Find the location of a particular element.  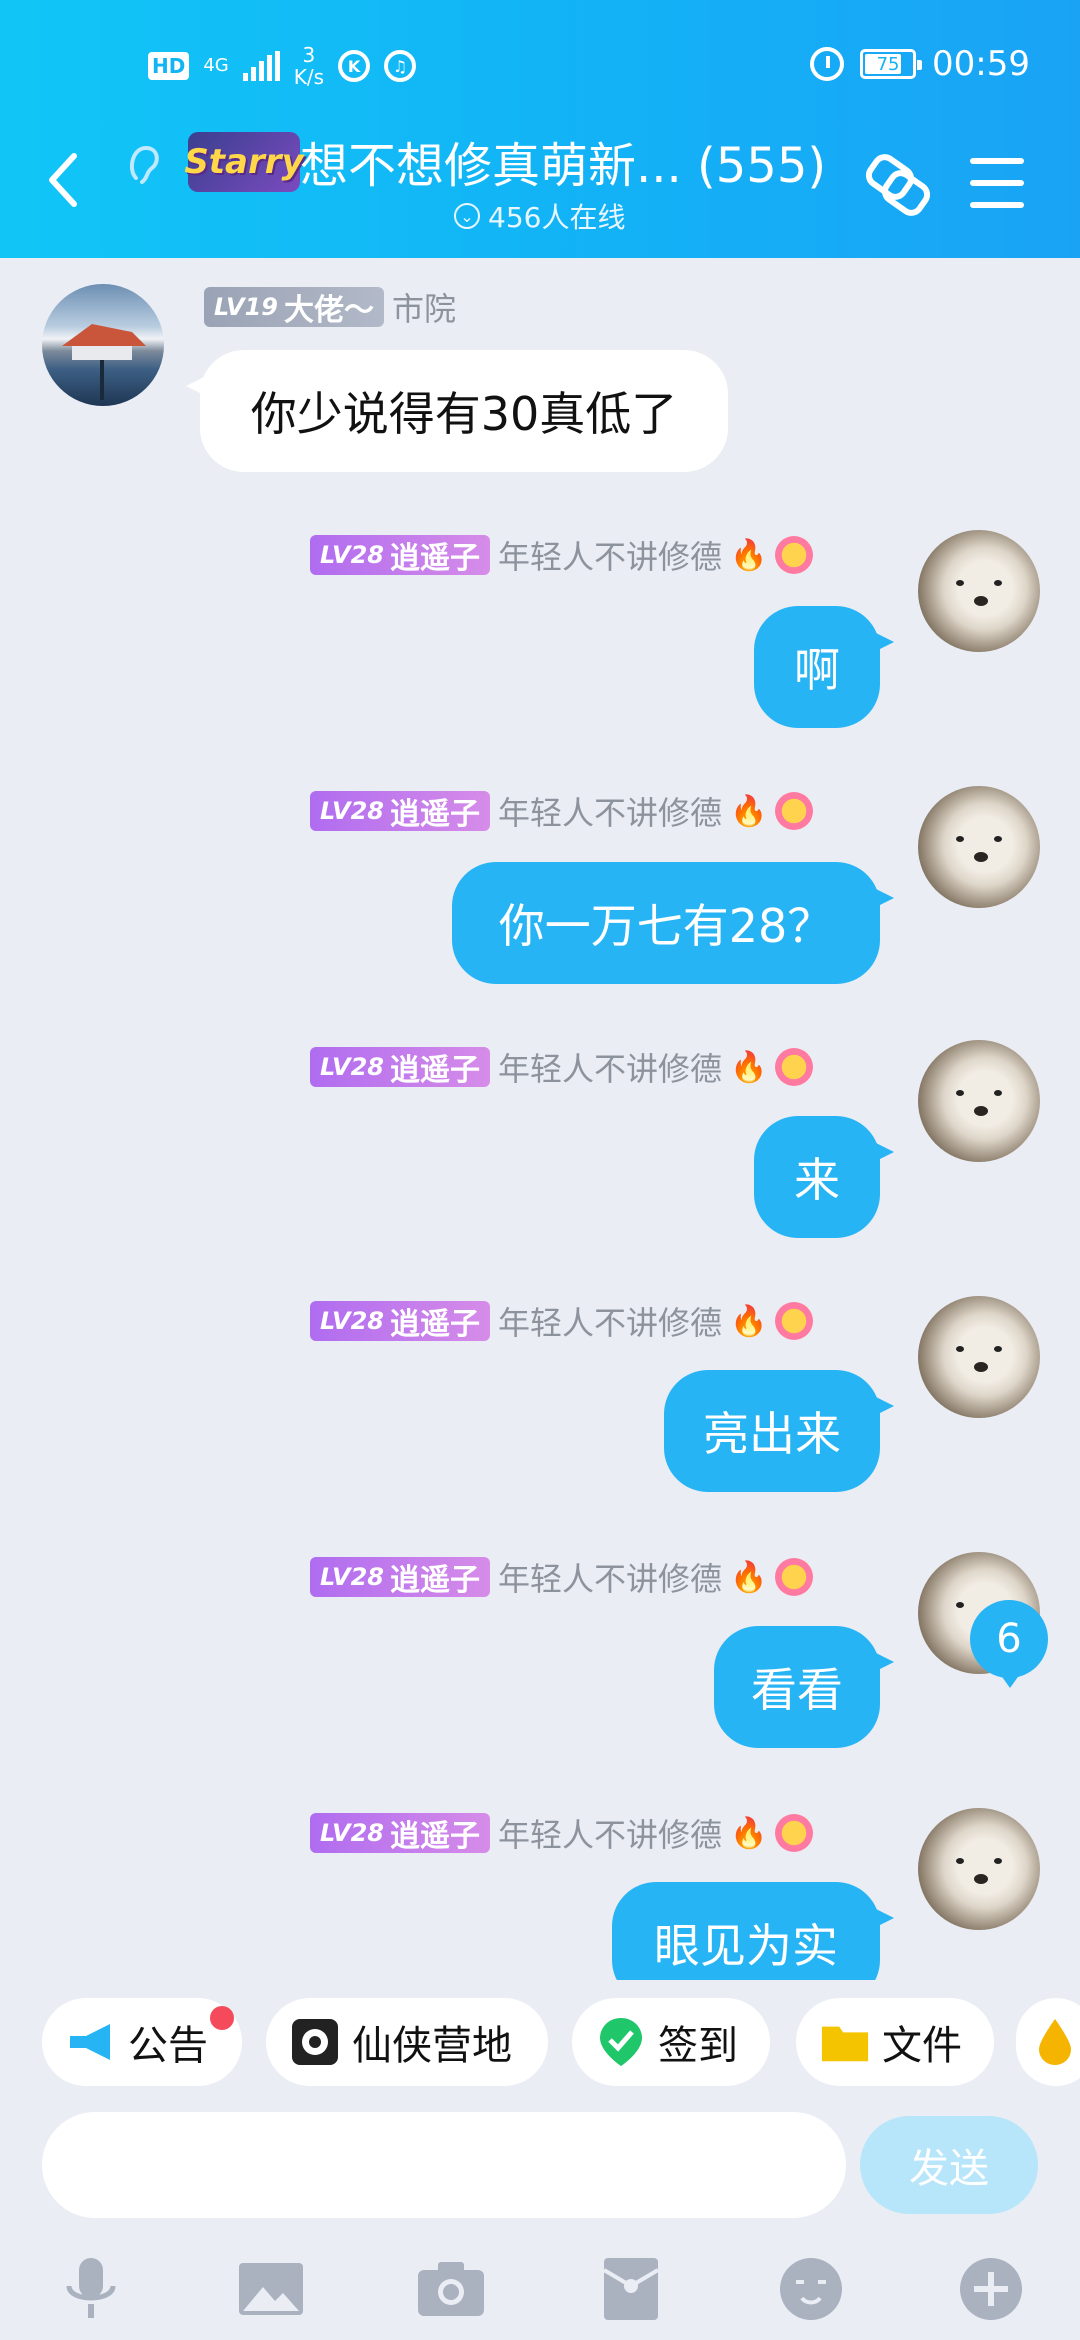

group-logo: Starry is located at coordinates (244, 162).